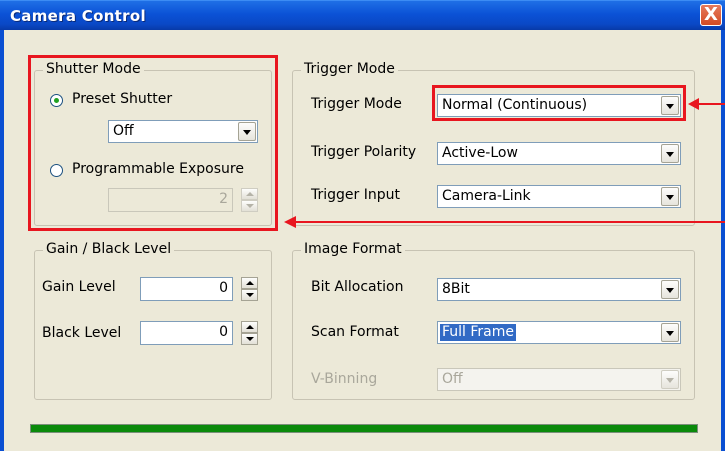 This screenshot has width=725, height=451. What do you see at coordinates (2, 240) in the screenshot?
I see `window-frame-left` at bounding box center [2, 240].